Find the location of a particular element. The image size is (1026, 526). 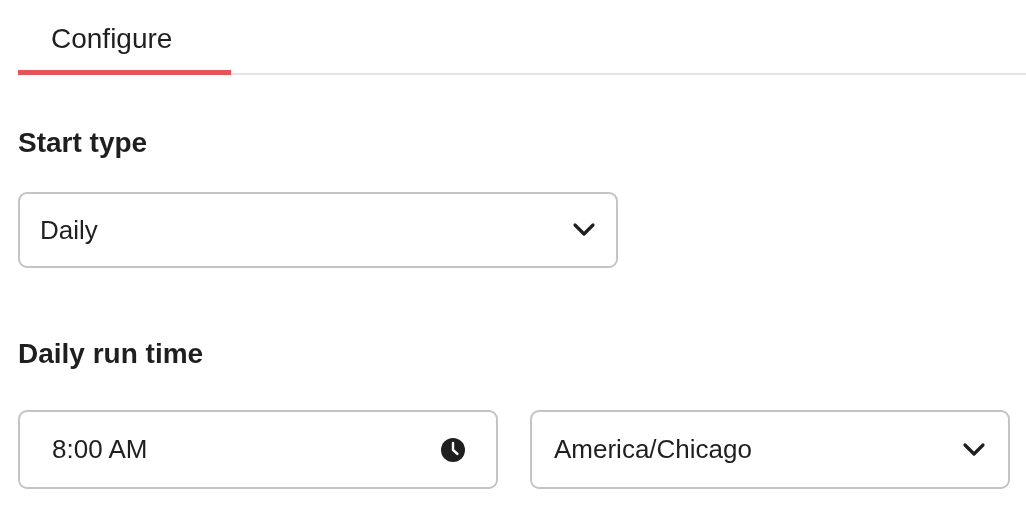

time-field: 8:00 AM is located at coordinates (258, 449).